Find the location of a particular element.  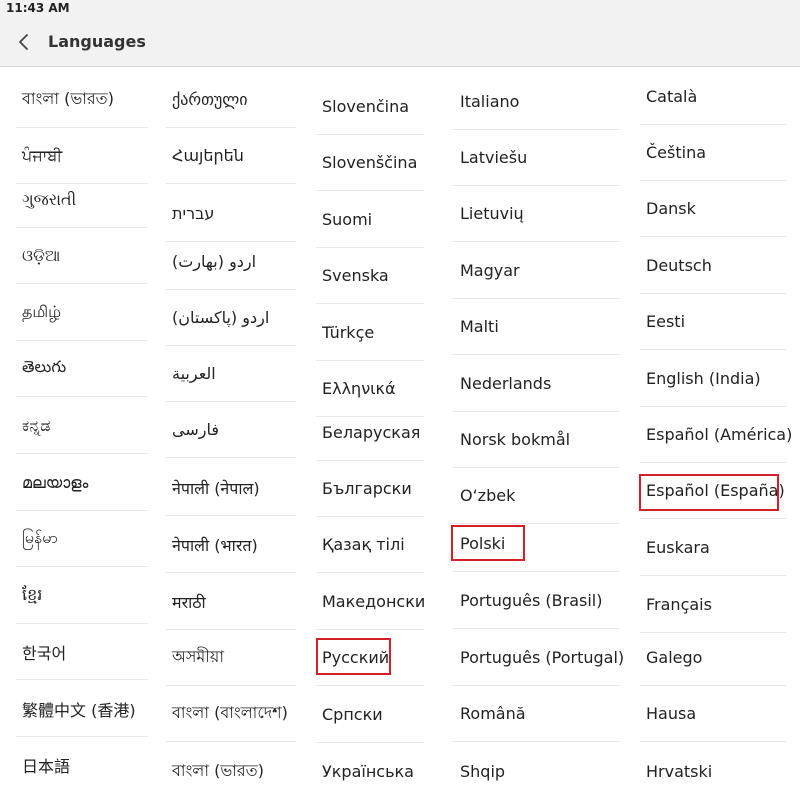

language-option: Nederlands is located at coordinates (536, 384).